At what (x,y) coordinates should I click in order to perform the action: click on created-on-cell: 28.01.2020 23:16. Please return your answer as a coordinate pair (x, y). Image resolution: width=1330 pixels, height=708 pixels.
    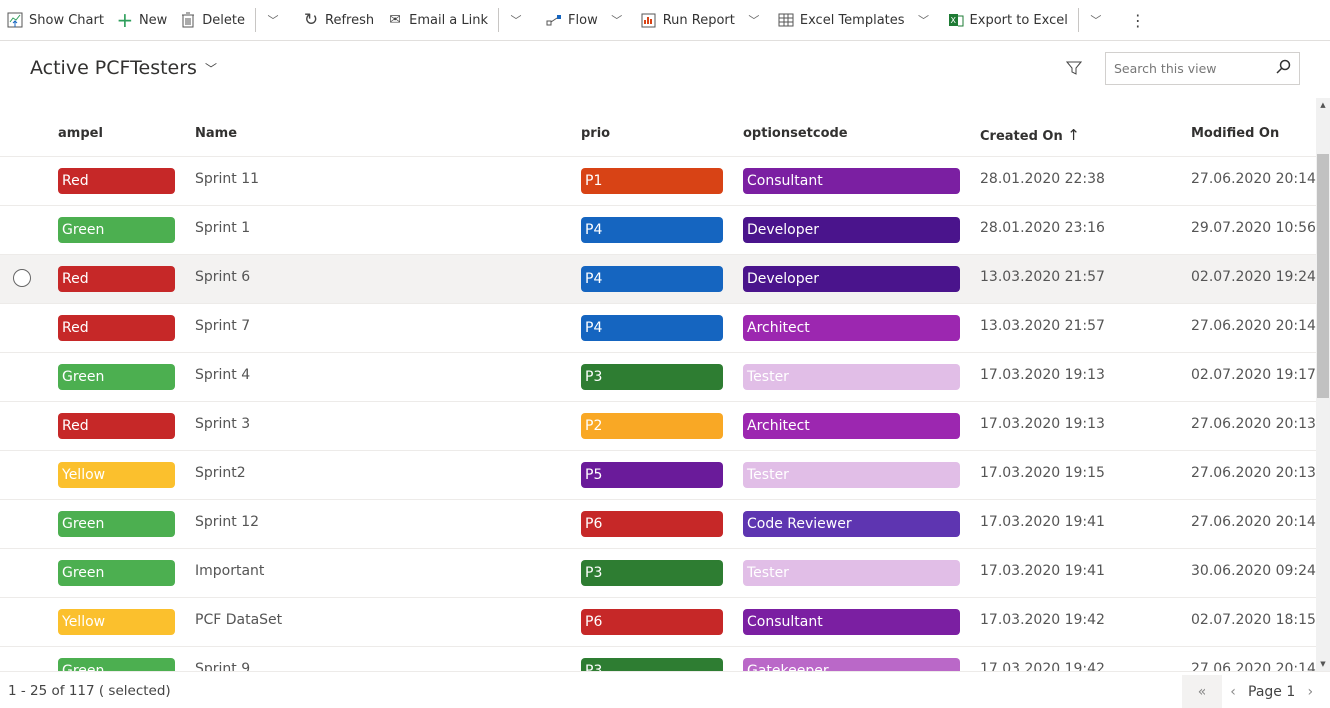
    Looking at the image, I should click on (1042, 228).